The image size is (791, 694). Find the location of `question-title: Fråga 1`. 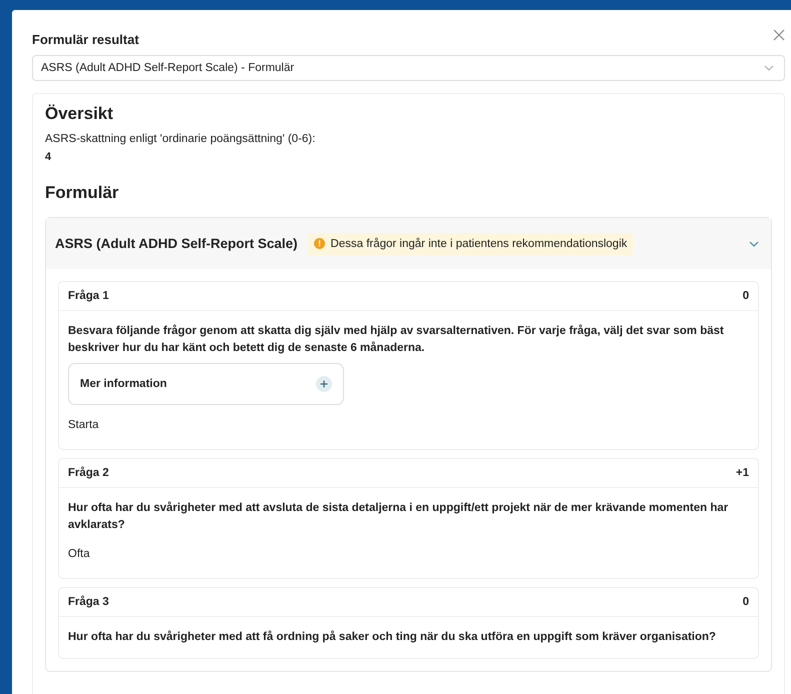

question-title: Fråga 1 is located at coordinates (88, 296).